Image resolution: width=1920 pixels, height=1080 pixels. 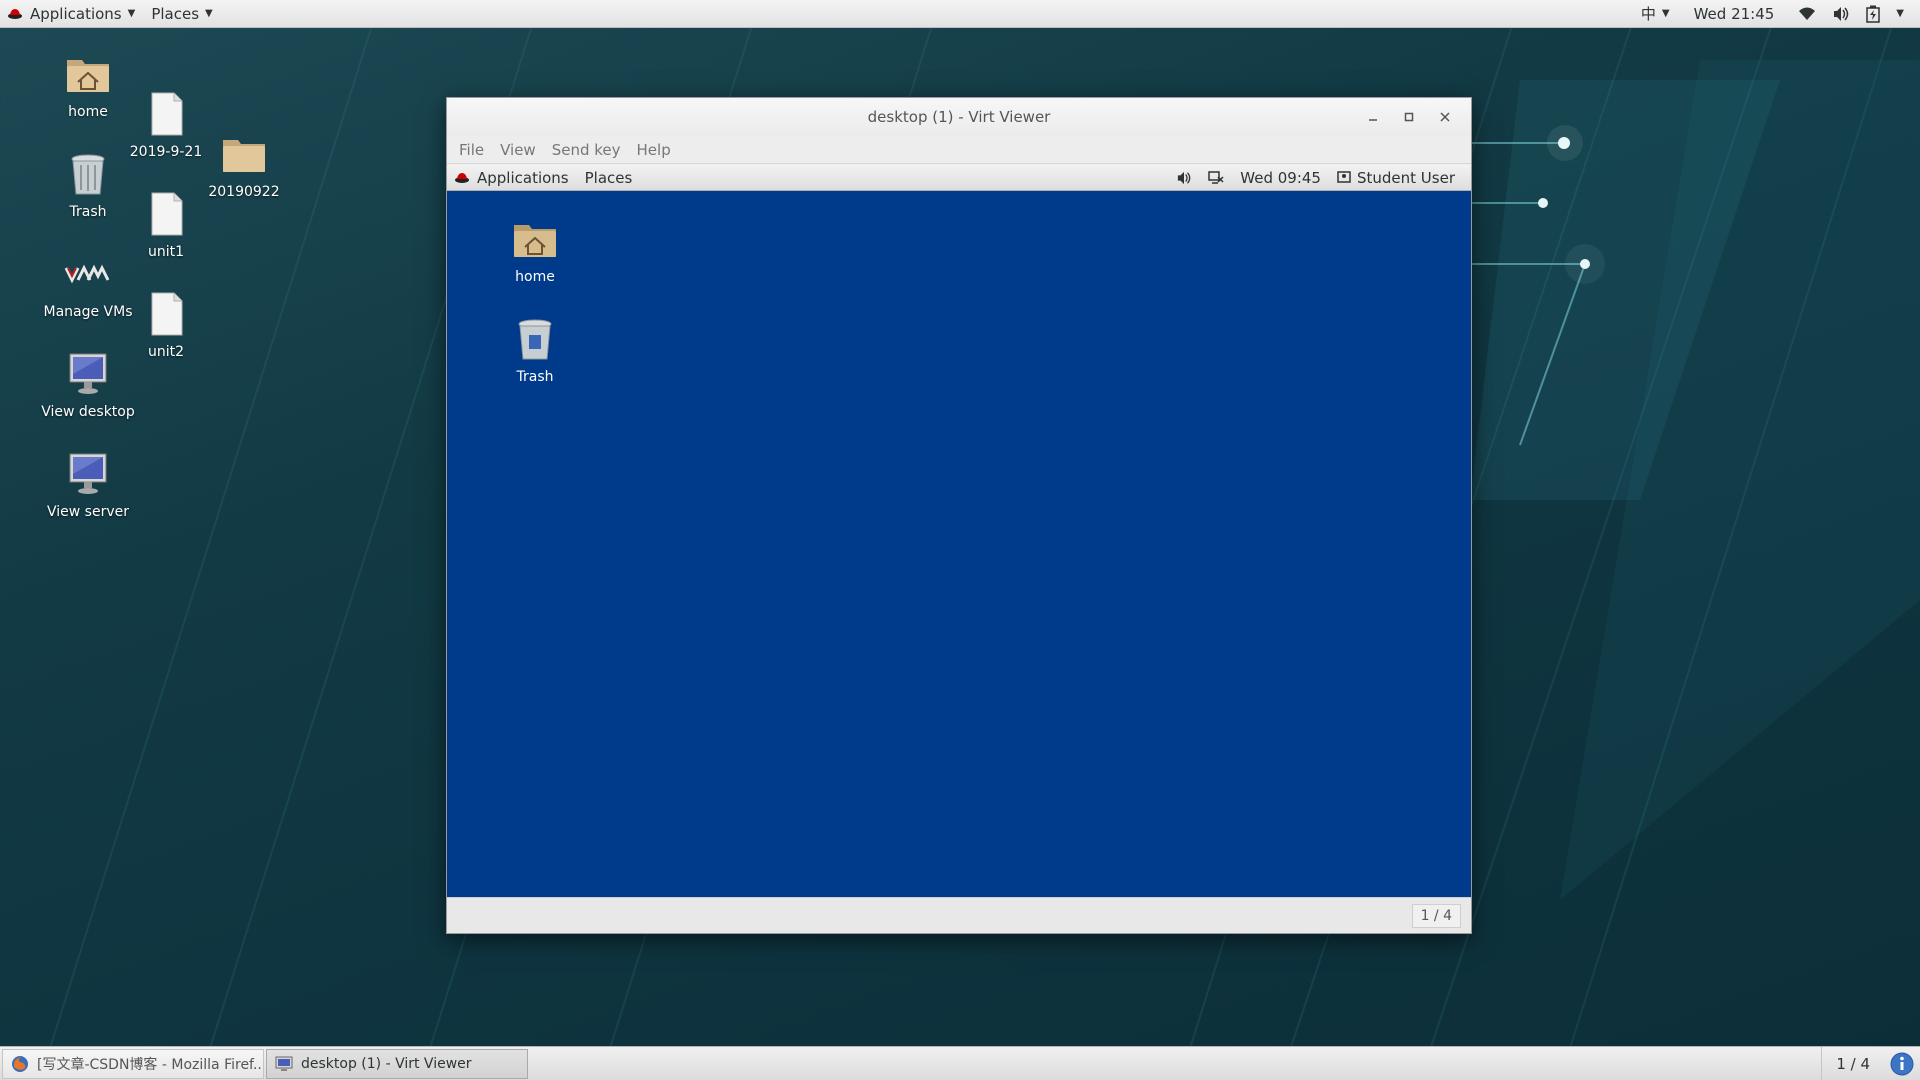 What do you see at coordinates (1873, 14) in the screenshot?
I see `battery-icon` at bounding box center [1873, 14].